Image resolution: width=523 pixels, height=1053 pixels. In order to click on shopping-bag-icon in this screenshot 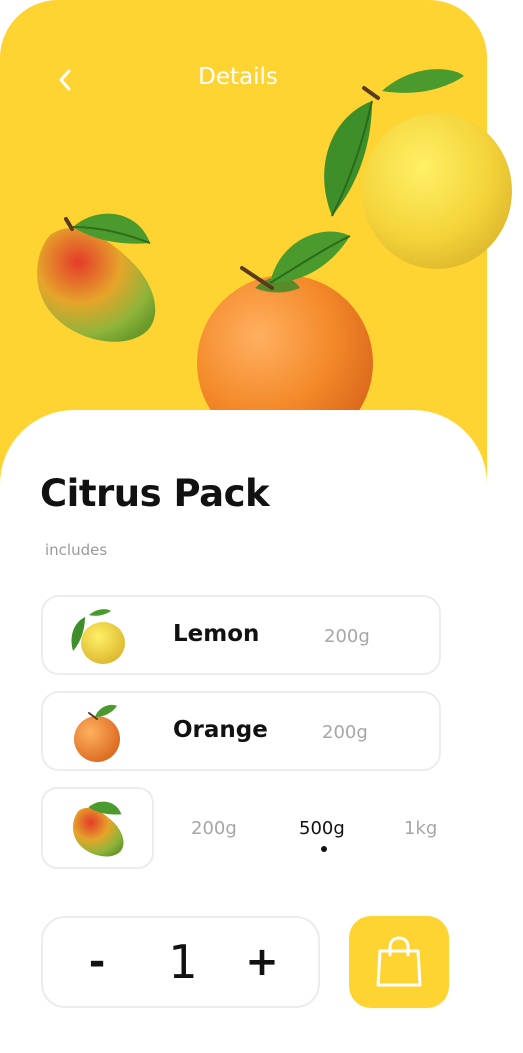, I will do `click(399, 961)`.